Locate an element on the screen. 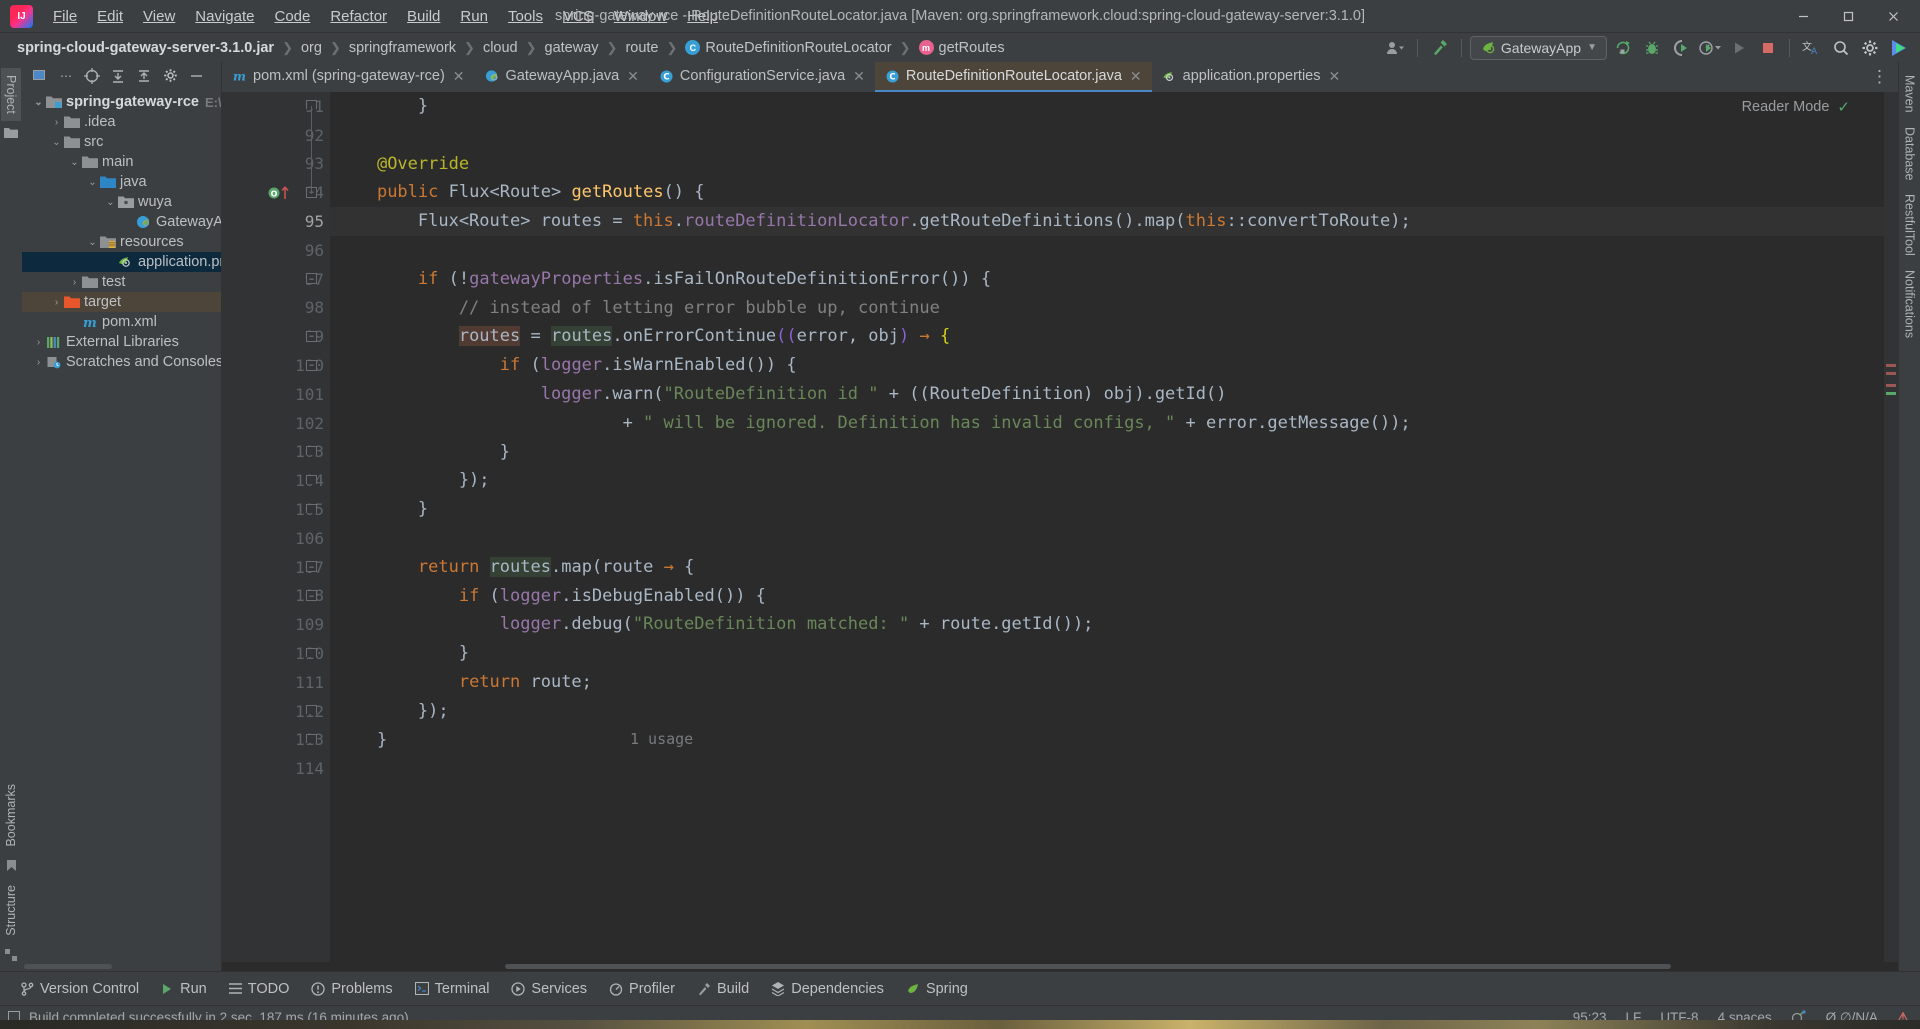 The width and height of the screenshot is (1920, 1029). tool-window-spring: Spring is located at coordinates (937, 989).